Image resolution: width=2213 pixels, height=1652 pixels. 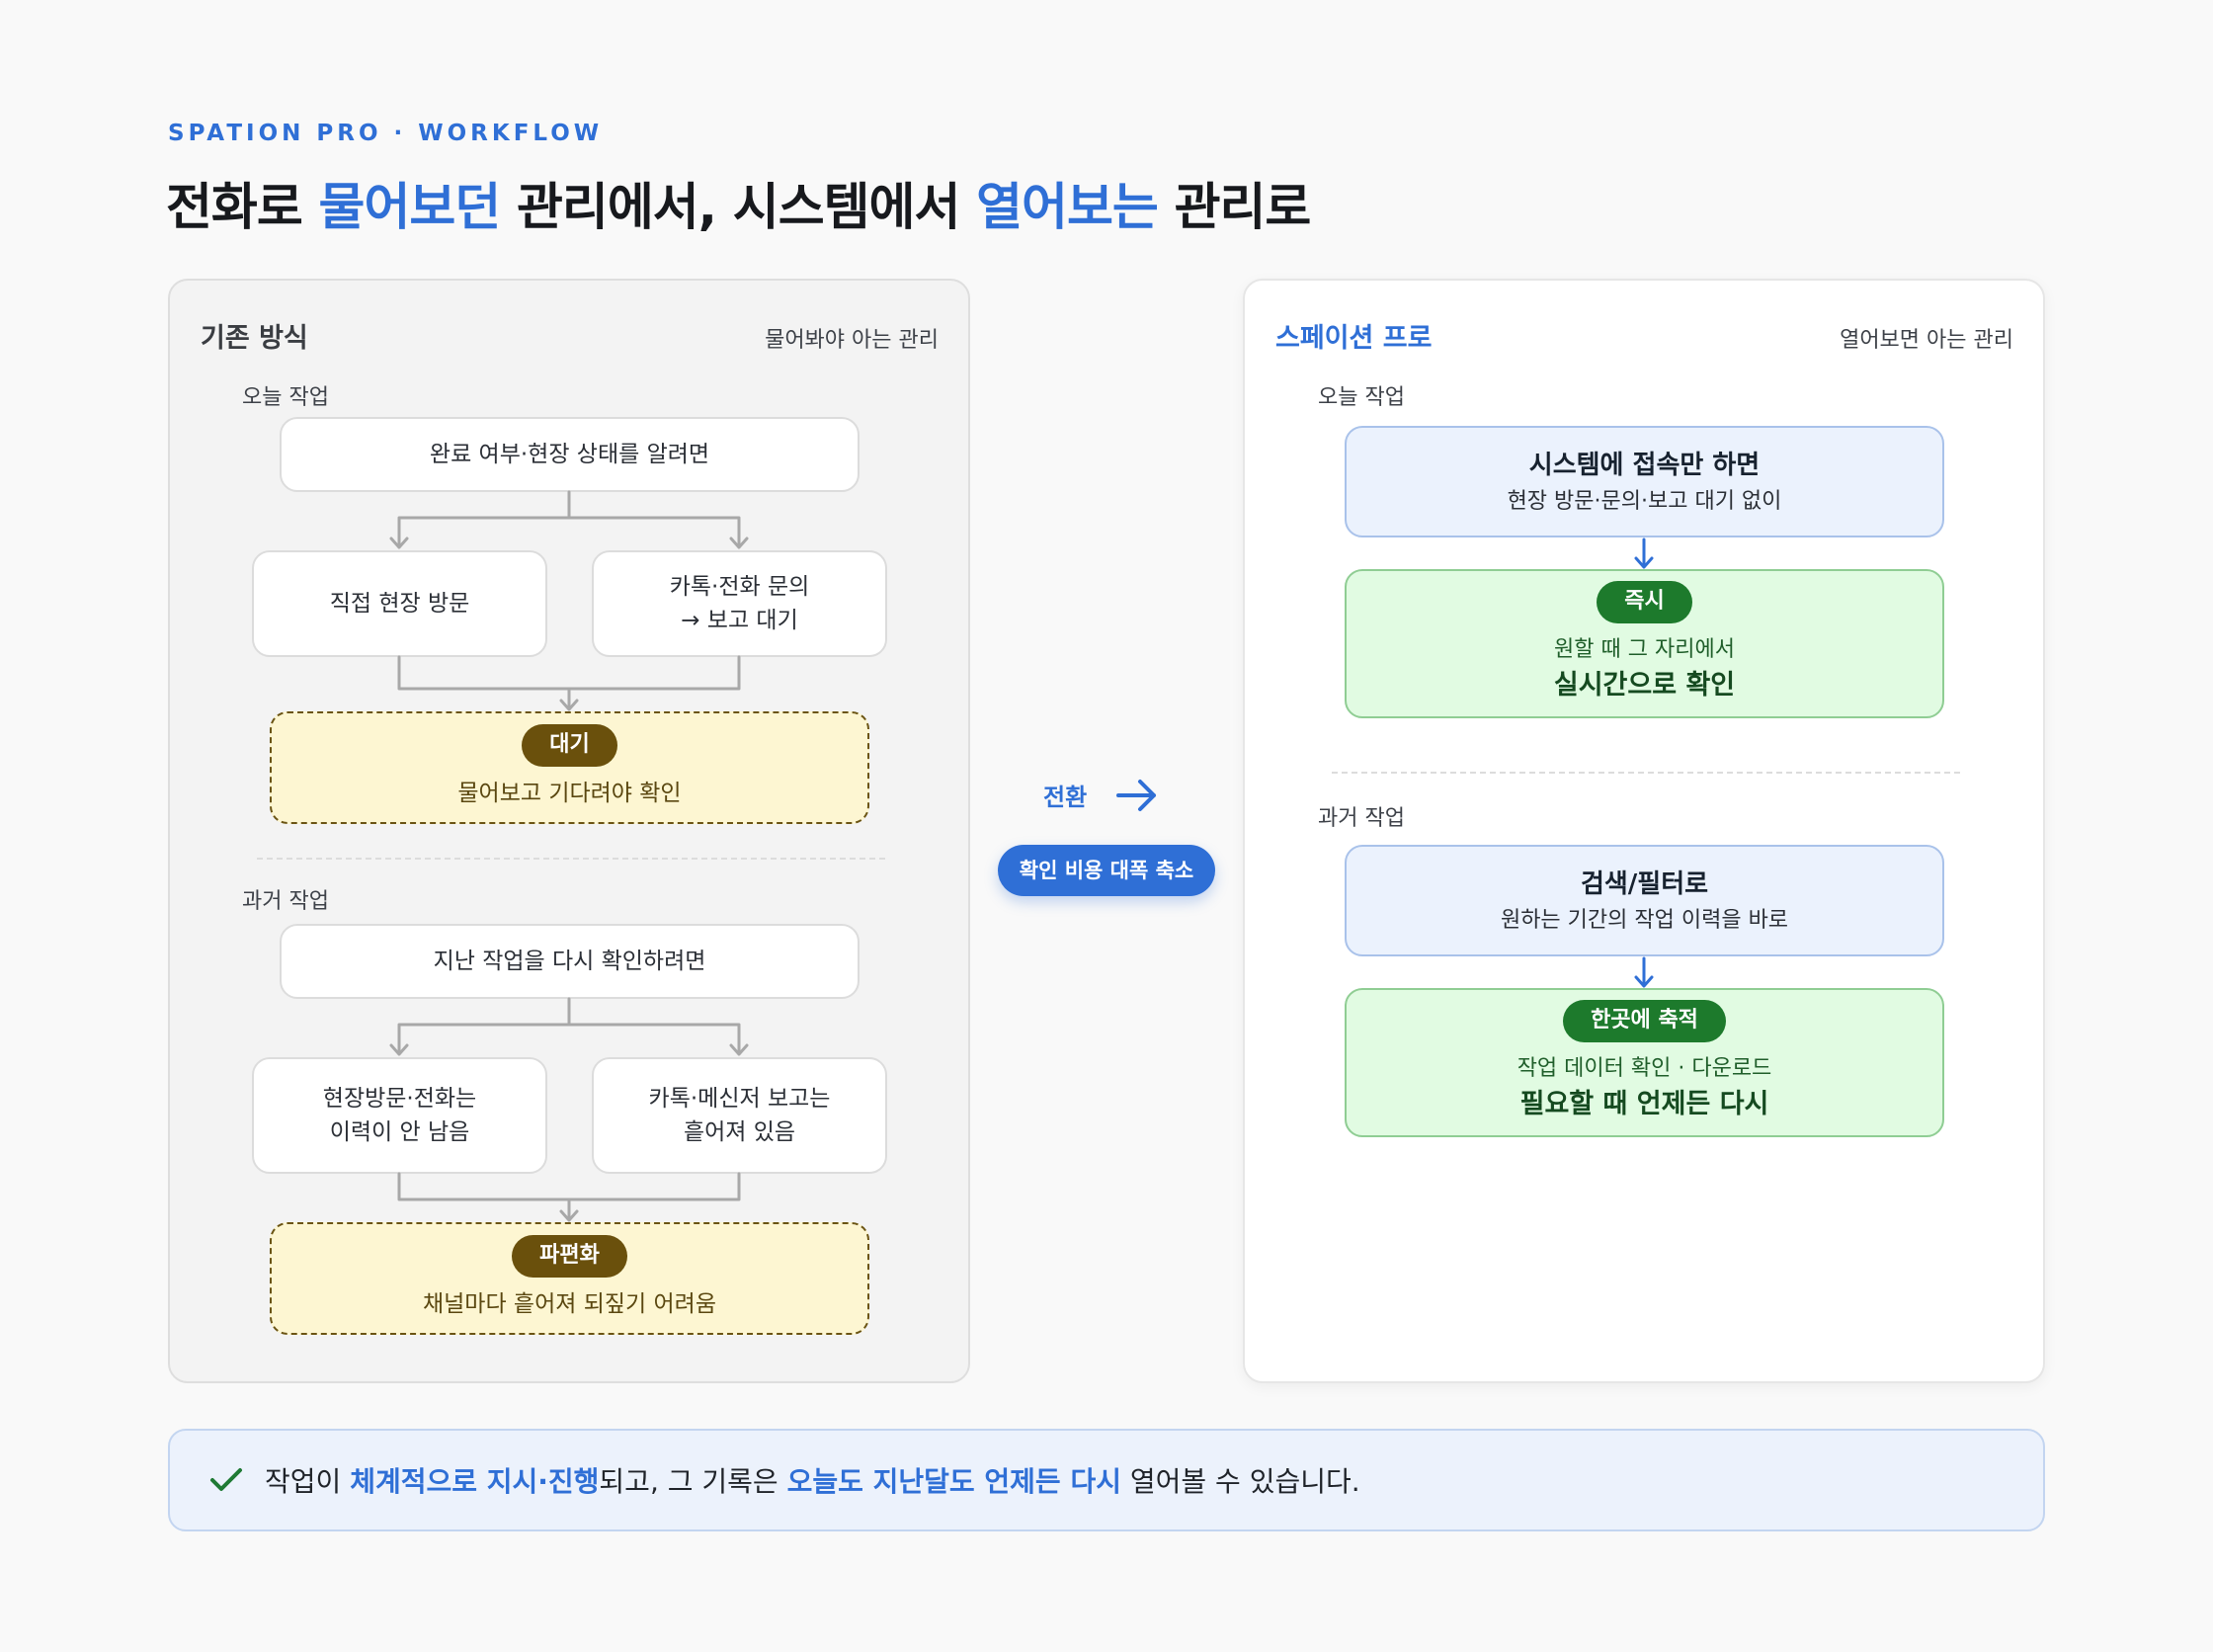 What do you see at coordinates (693, 1481) in the screenshot?
I see `summary-part: 되고, 그 기록은` at bounding box center [693, 1481].